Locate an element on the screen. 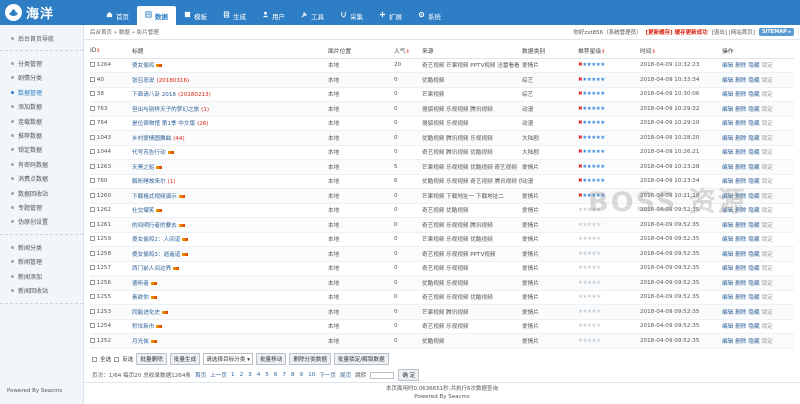 The height and width of the screenshot is (404, 800). sidebar-item: 新闻回收站 is located at coordinates (41, 290).